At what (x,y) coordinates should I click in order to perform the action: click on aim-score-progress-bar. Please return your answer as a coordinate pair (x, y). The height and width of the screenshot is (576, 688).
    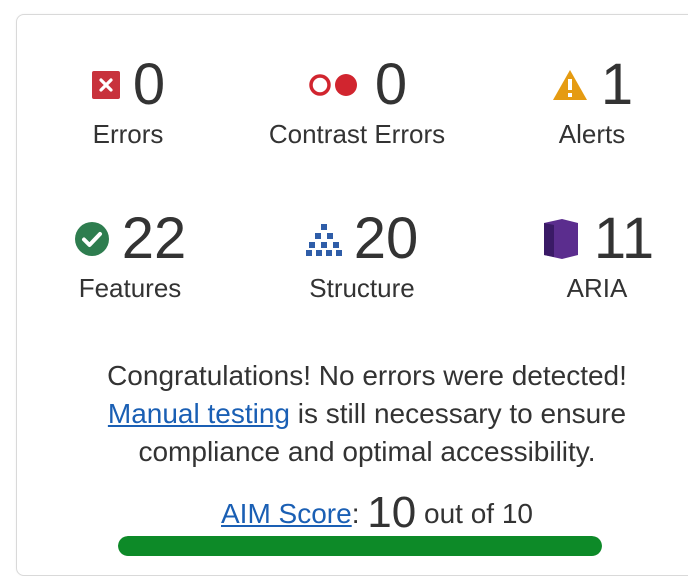
    Looking at the image, I should click on (360, 546).